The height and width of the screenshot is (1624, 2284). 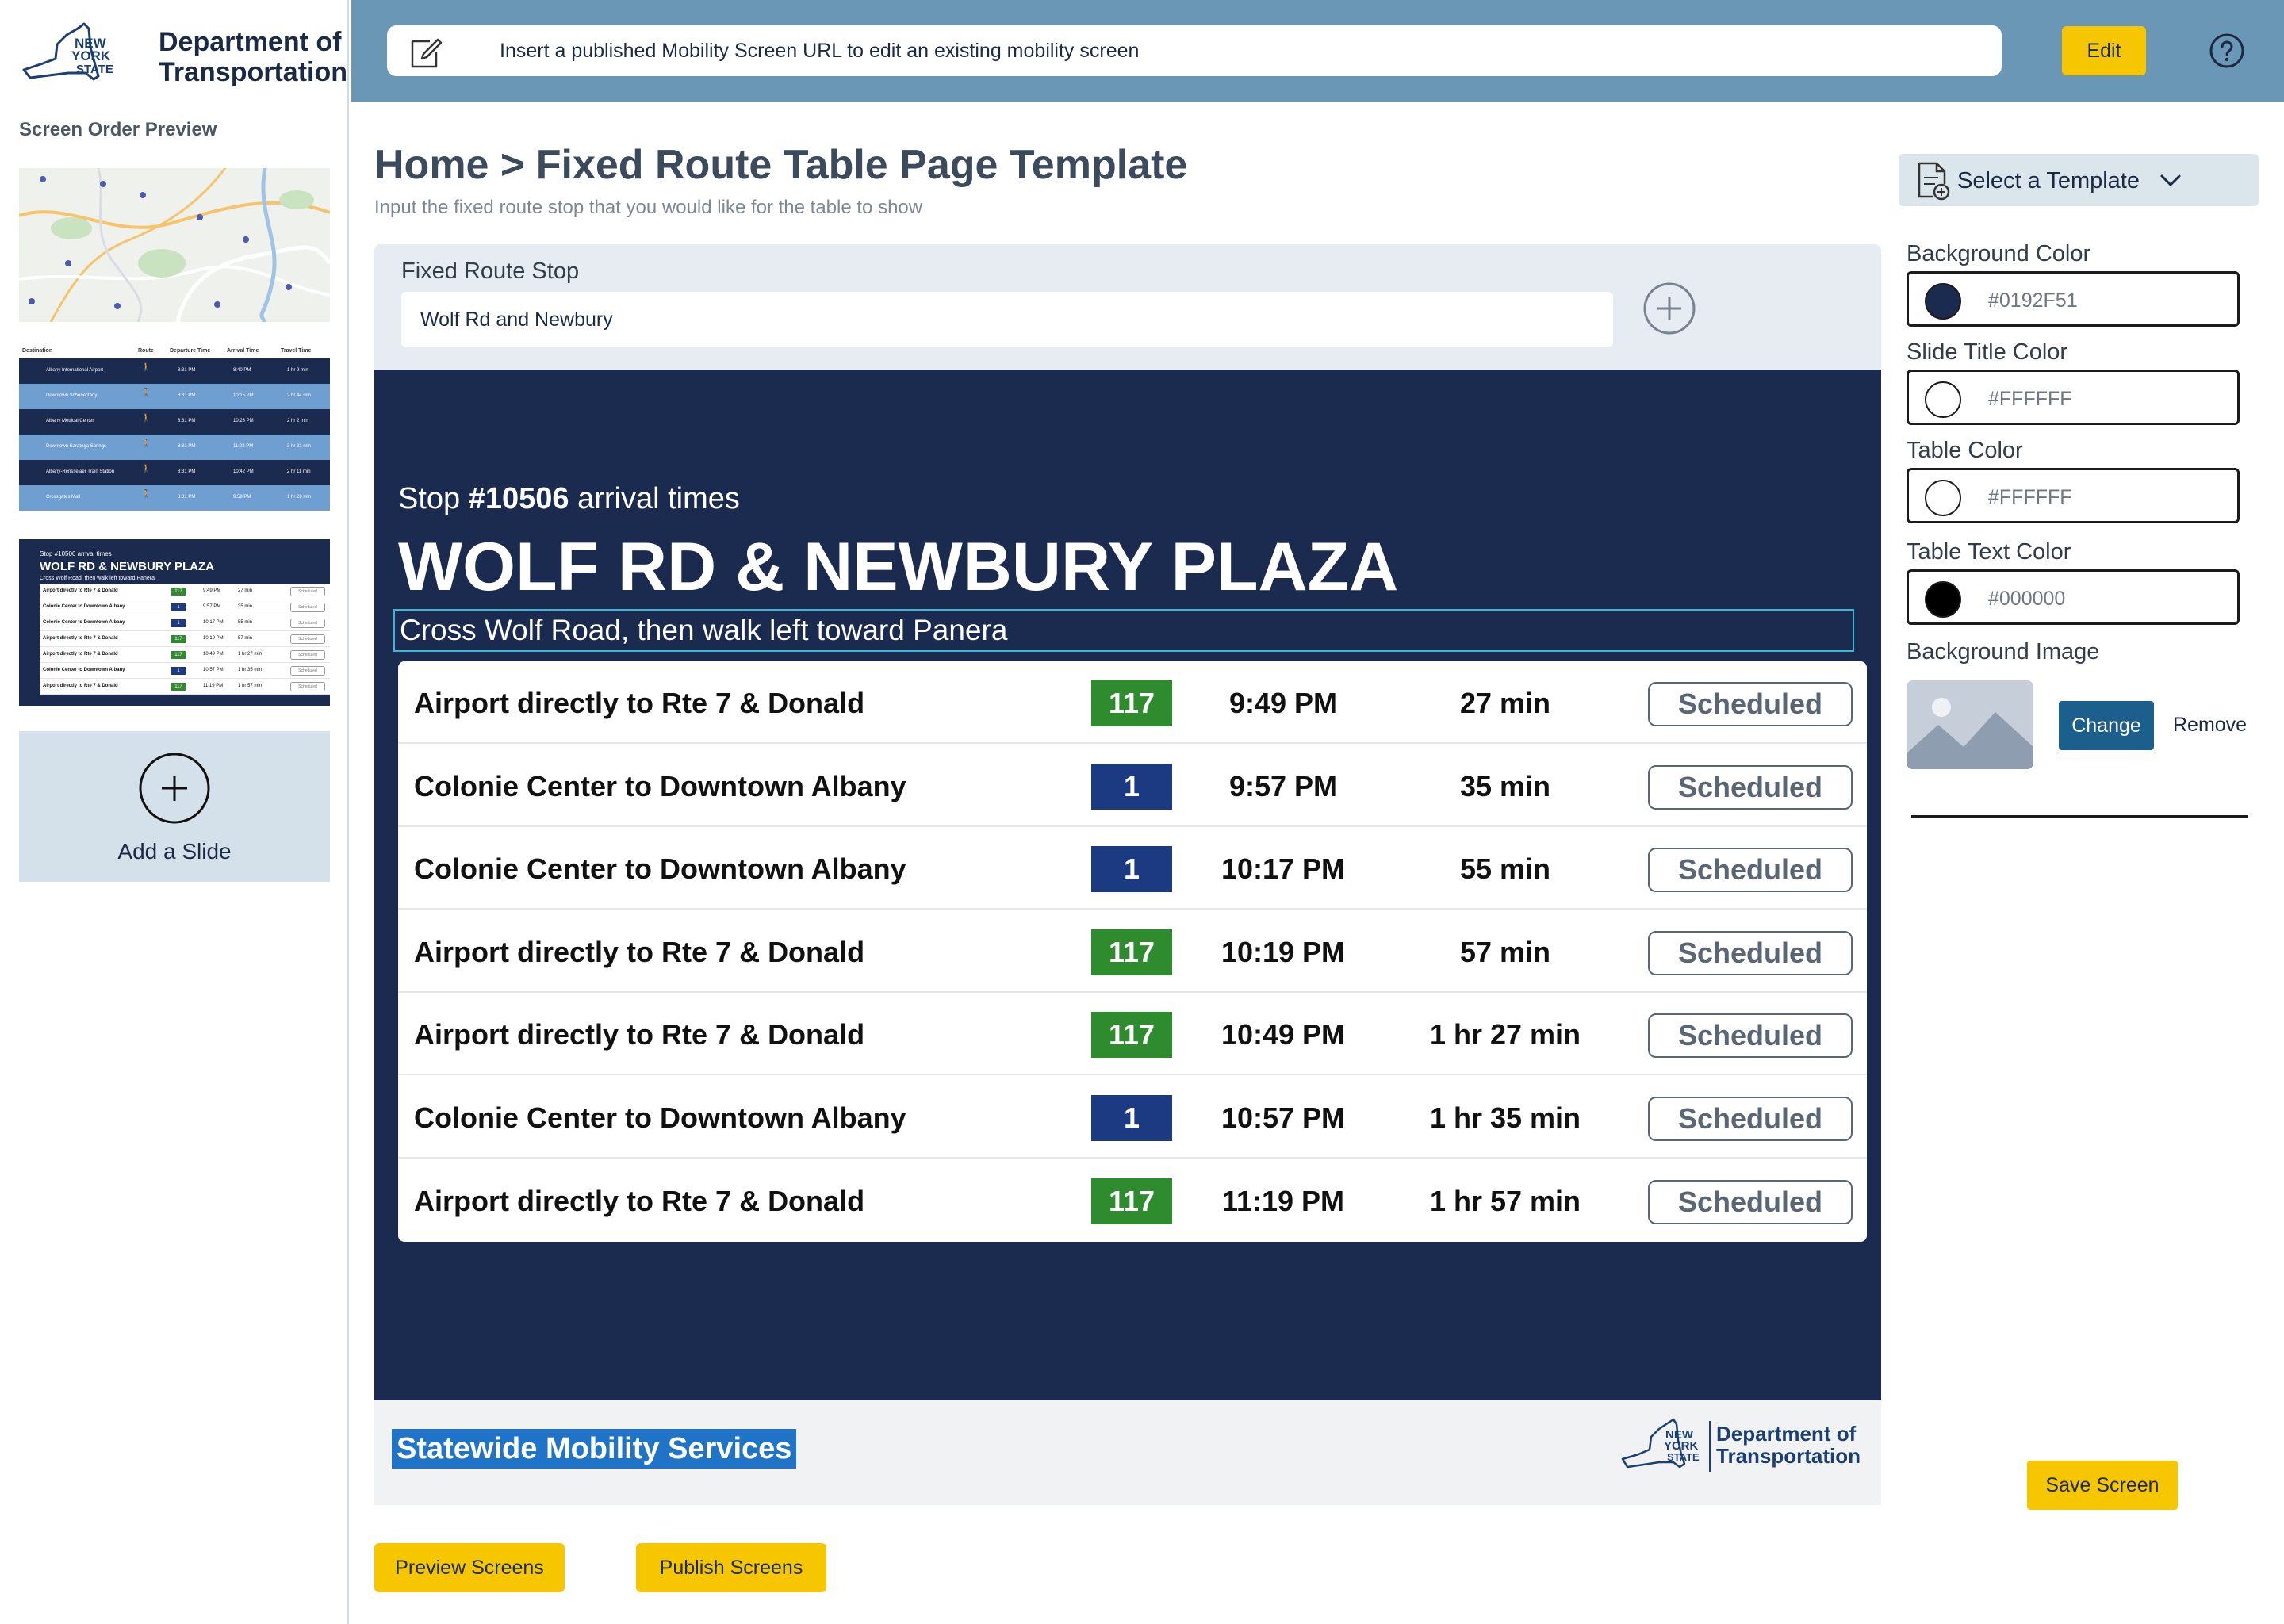 I want to click on table-color-label: Table Color, so click(x=1965, y=451).